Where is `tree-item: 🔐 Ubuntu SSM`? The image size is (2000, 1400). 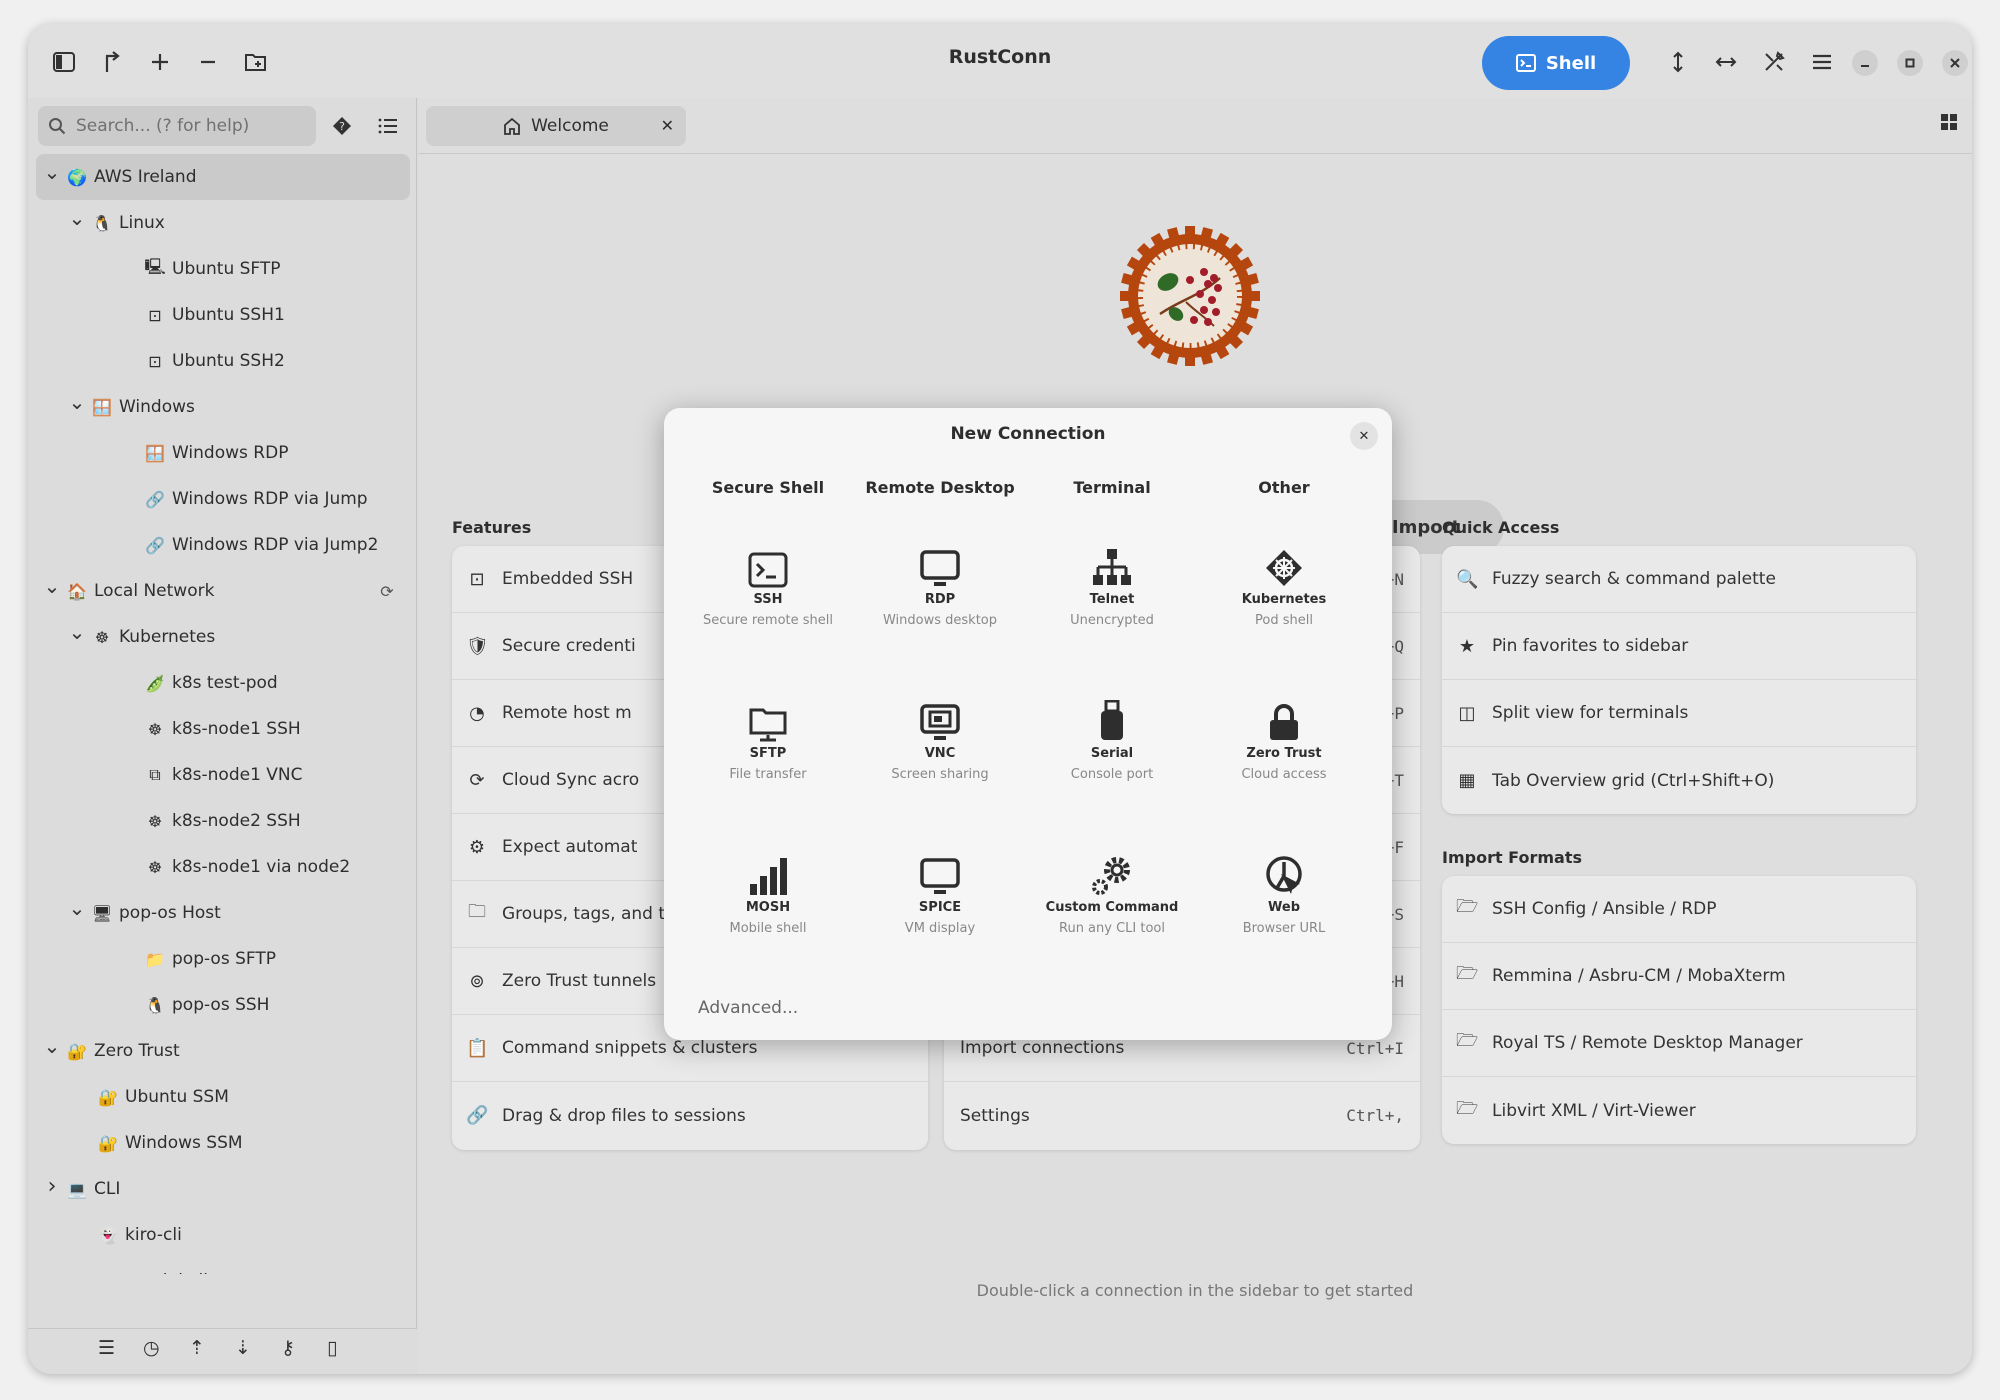 tree-item: 🔐 Ubuntu SSM is located at coordinates (223, 1097).